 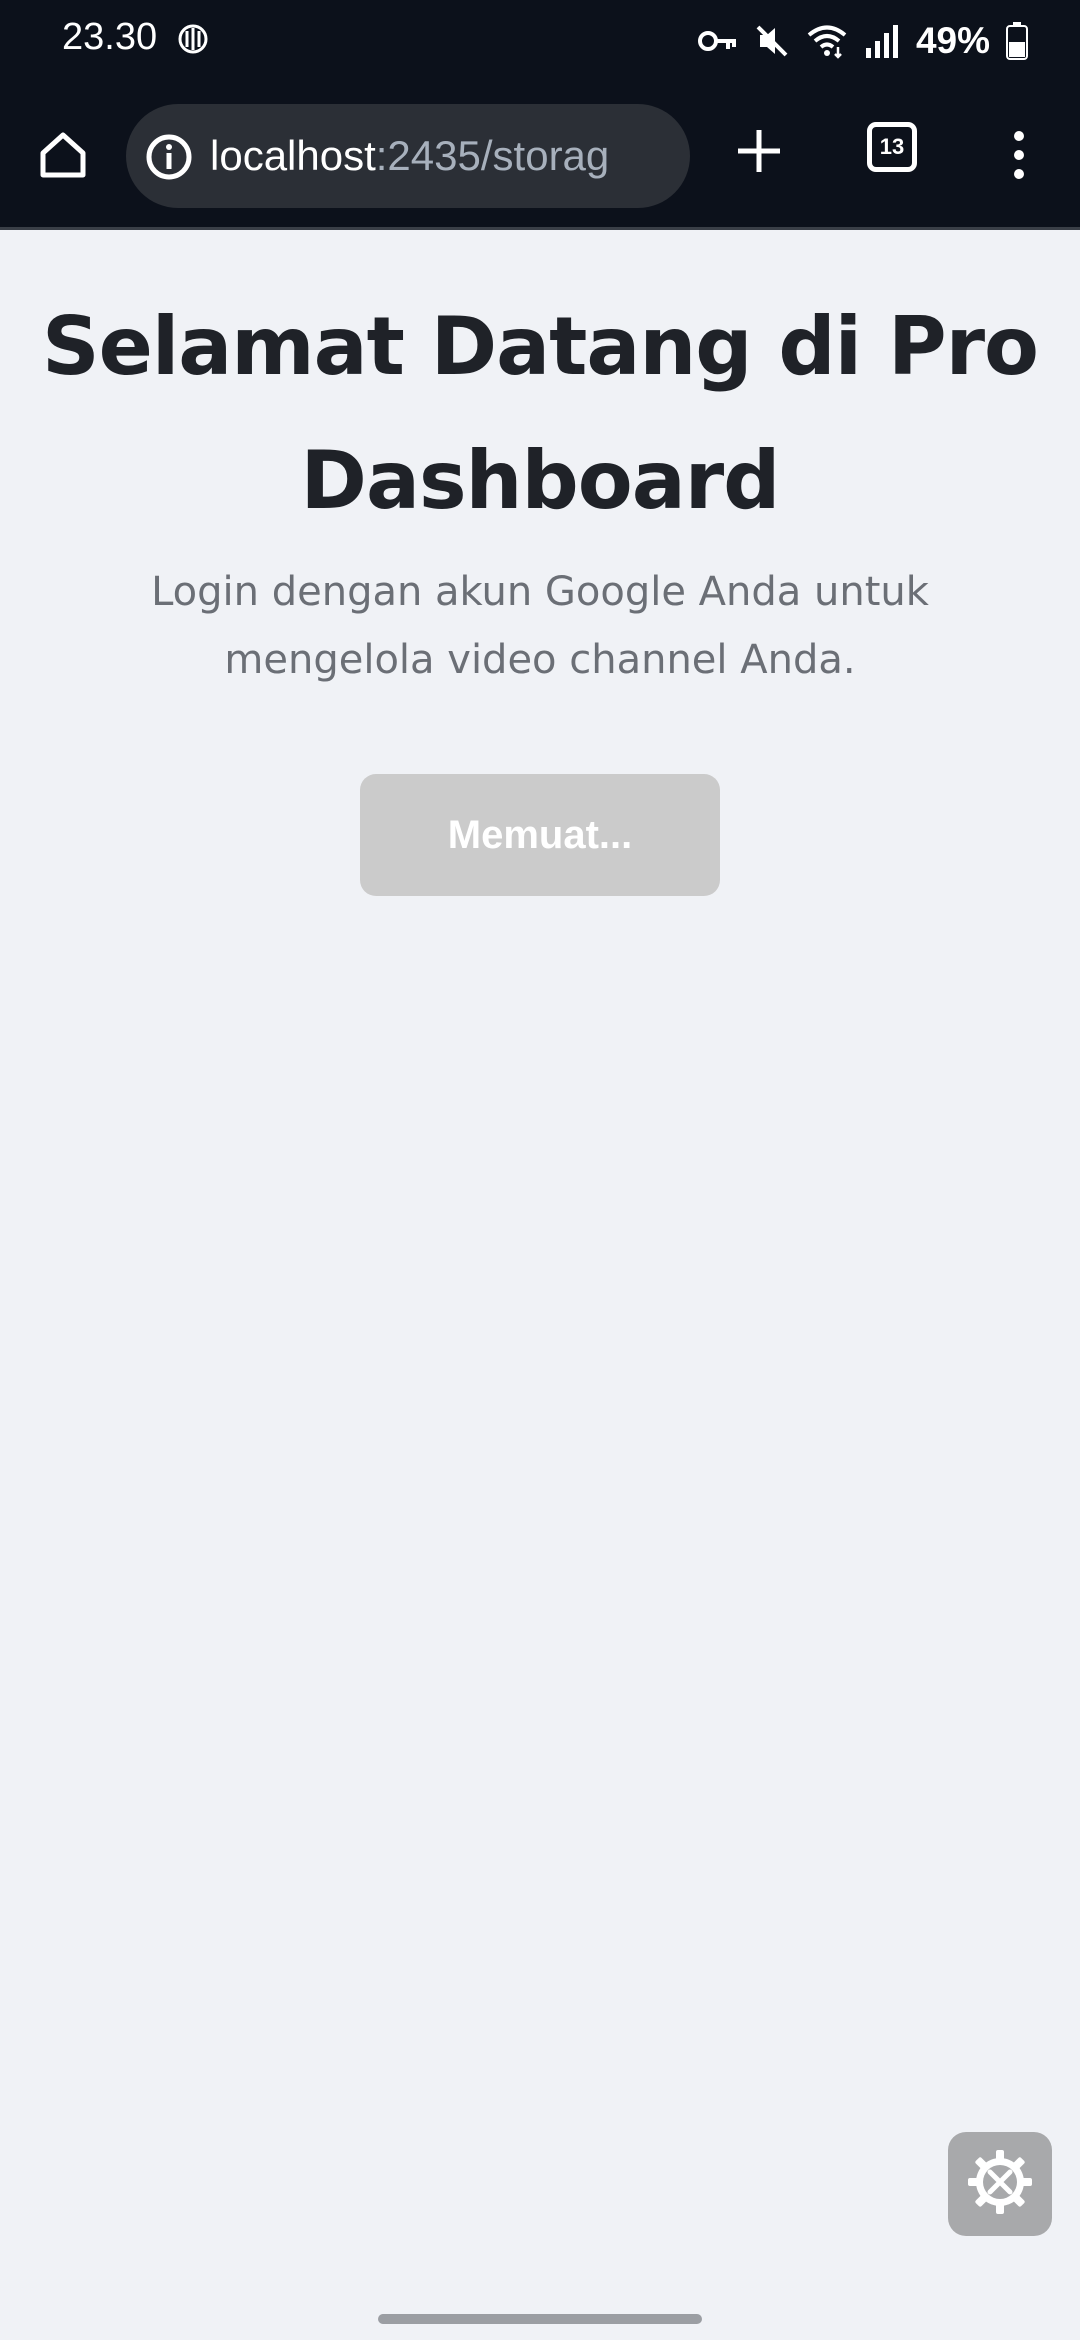 I want to click on home-indicator, so click(x=540, y=2319).